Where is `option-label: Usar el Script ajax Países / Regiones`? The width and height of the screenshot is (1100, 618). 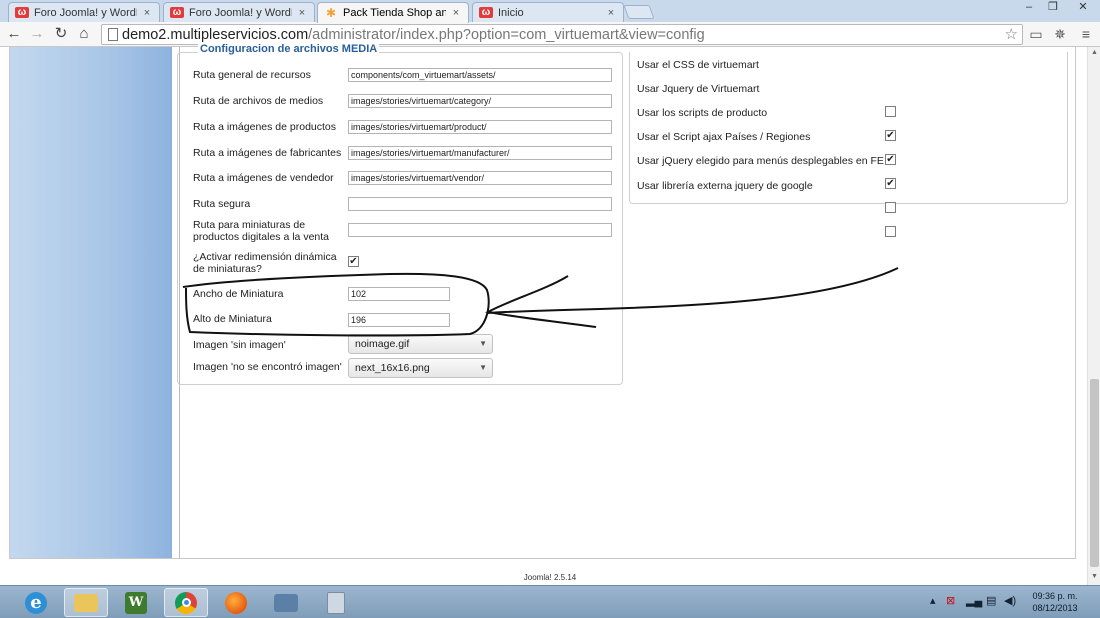 option-label: Usar el Script ajax Países / Regiones is located at coordinates (724, 137).